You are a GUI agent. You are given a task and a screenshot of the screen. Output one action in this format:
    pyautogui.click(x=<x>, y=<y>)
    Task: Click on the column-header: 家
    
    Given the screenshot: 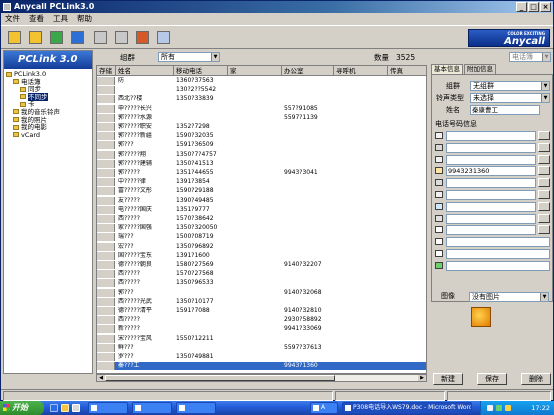 What is the action you would take?
    pyautogui.click(x=255, y=71)
    